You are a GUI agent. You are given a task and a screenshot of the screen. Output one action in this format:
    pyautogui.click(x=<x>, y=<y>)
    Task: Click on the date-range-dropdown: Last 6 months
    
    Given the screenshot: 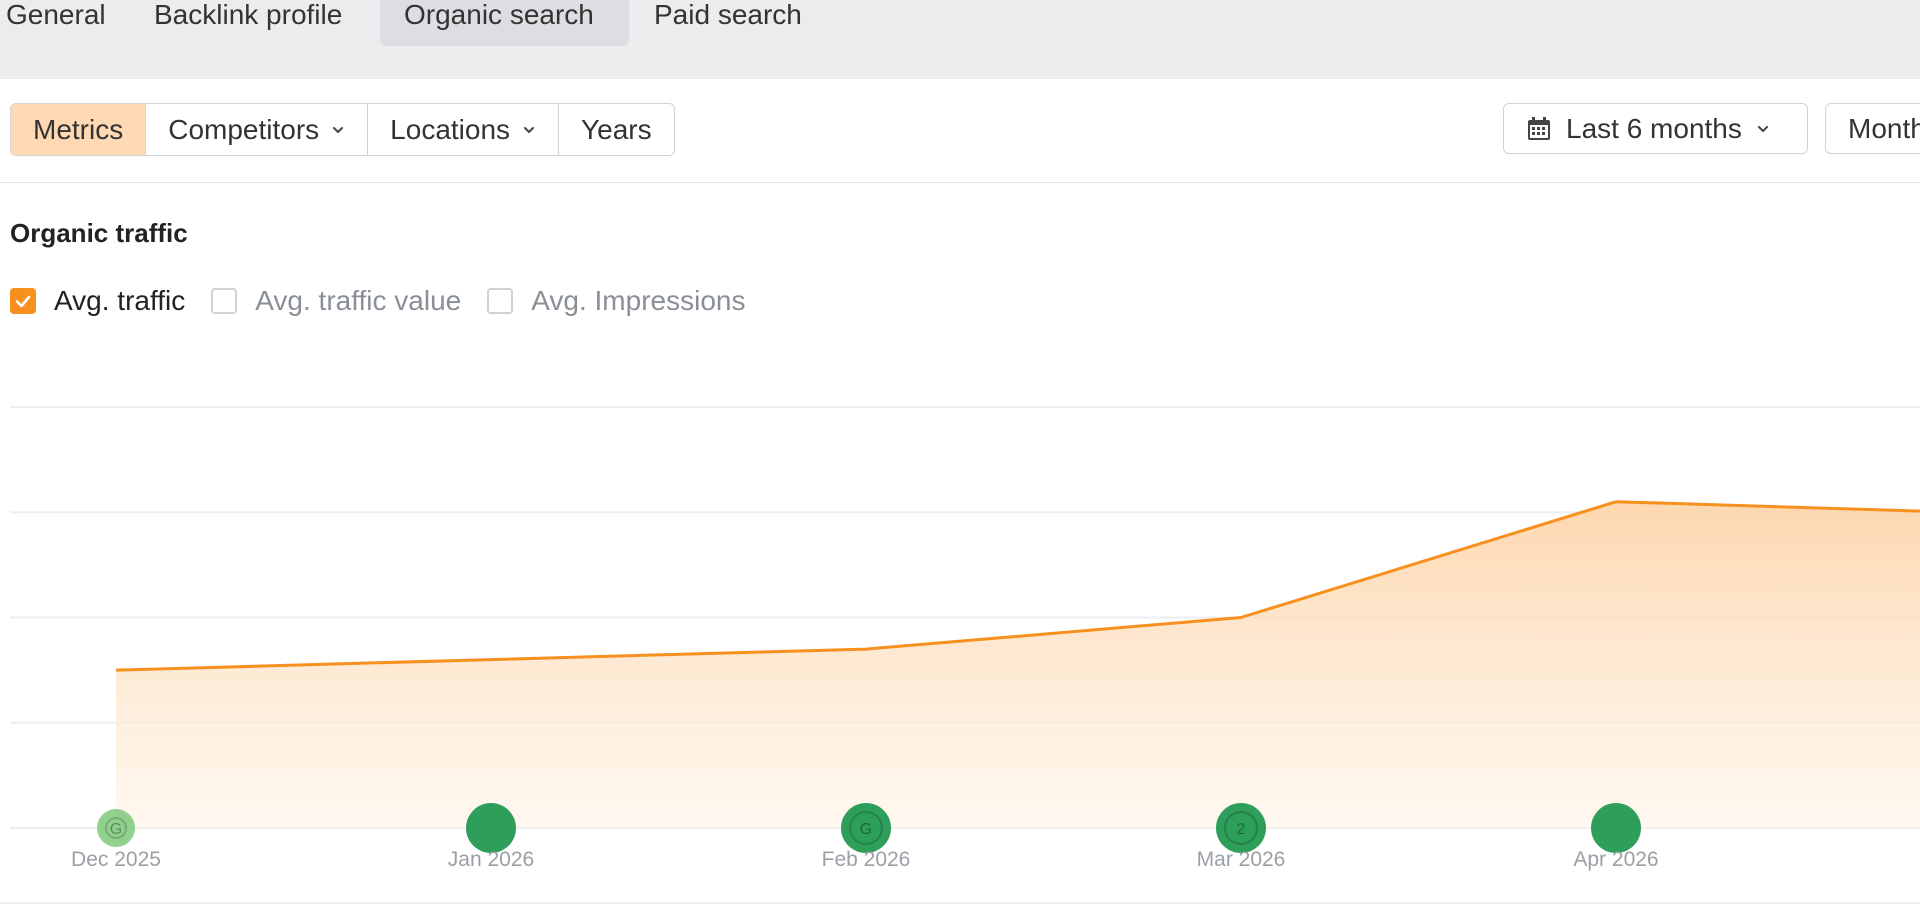 What is the action you would take?
    pyautogui.click(x=1655, y=128)
    